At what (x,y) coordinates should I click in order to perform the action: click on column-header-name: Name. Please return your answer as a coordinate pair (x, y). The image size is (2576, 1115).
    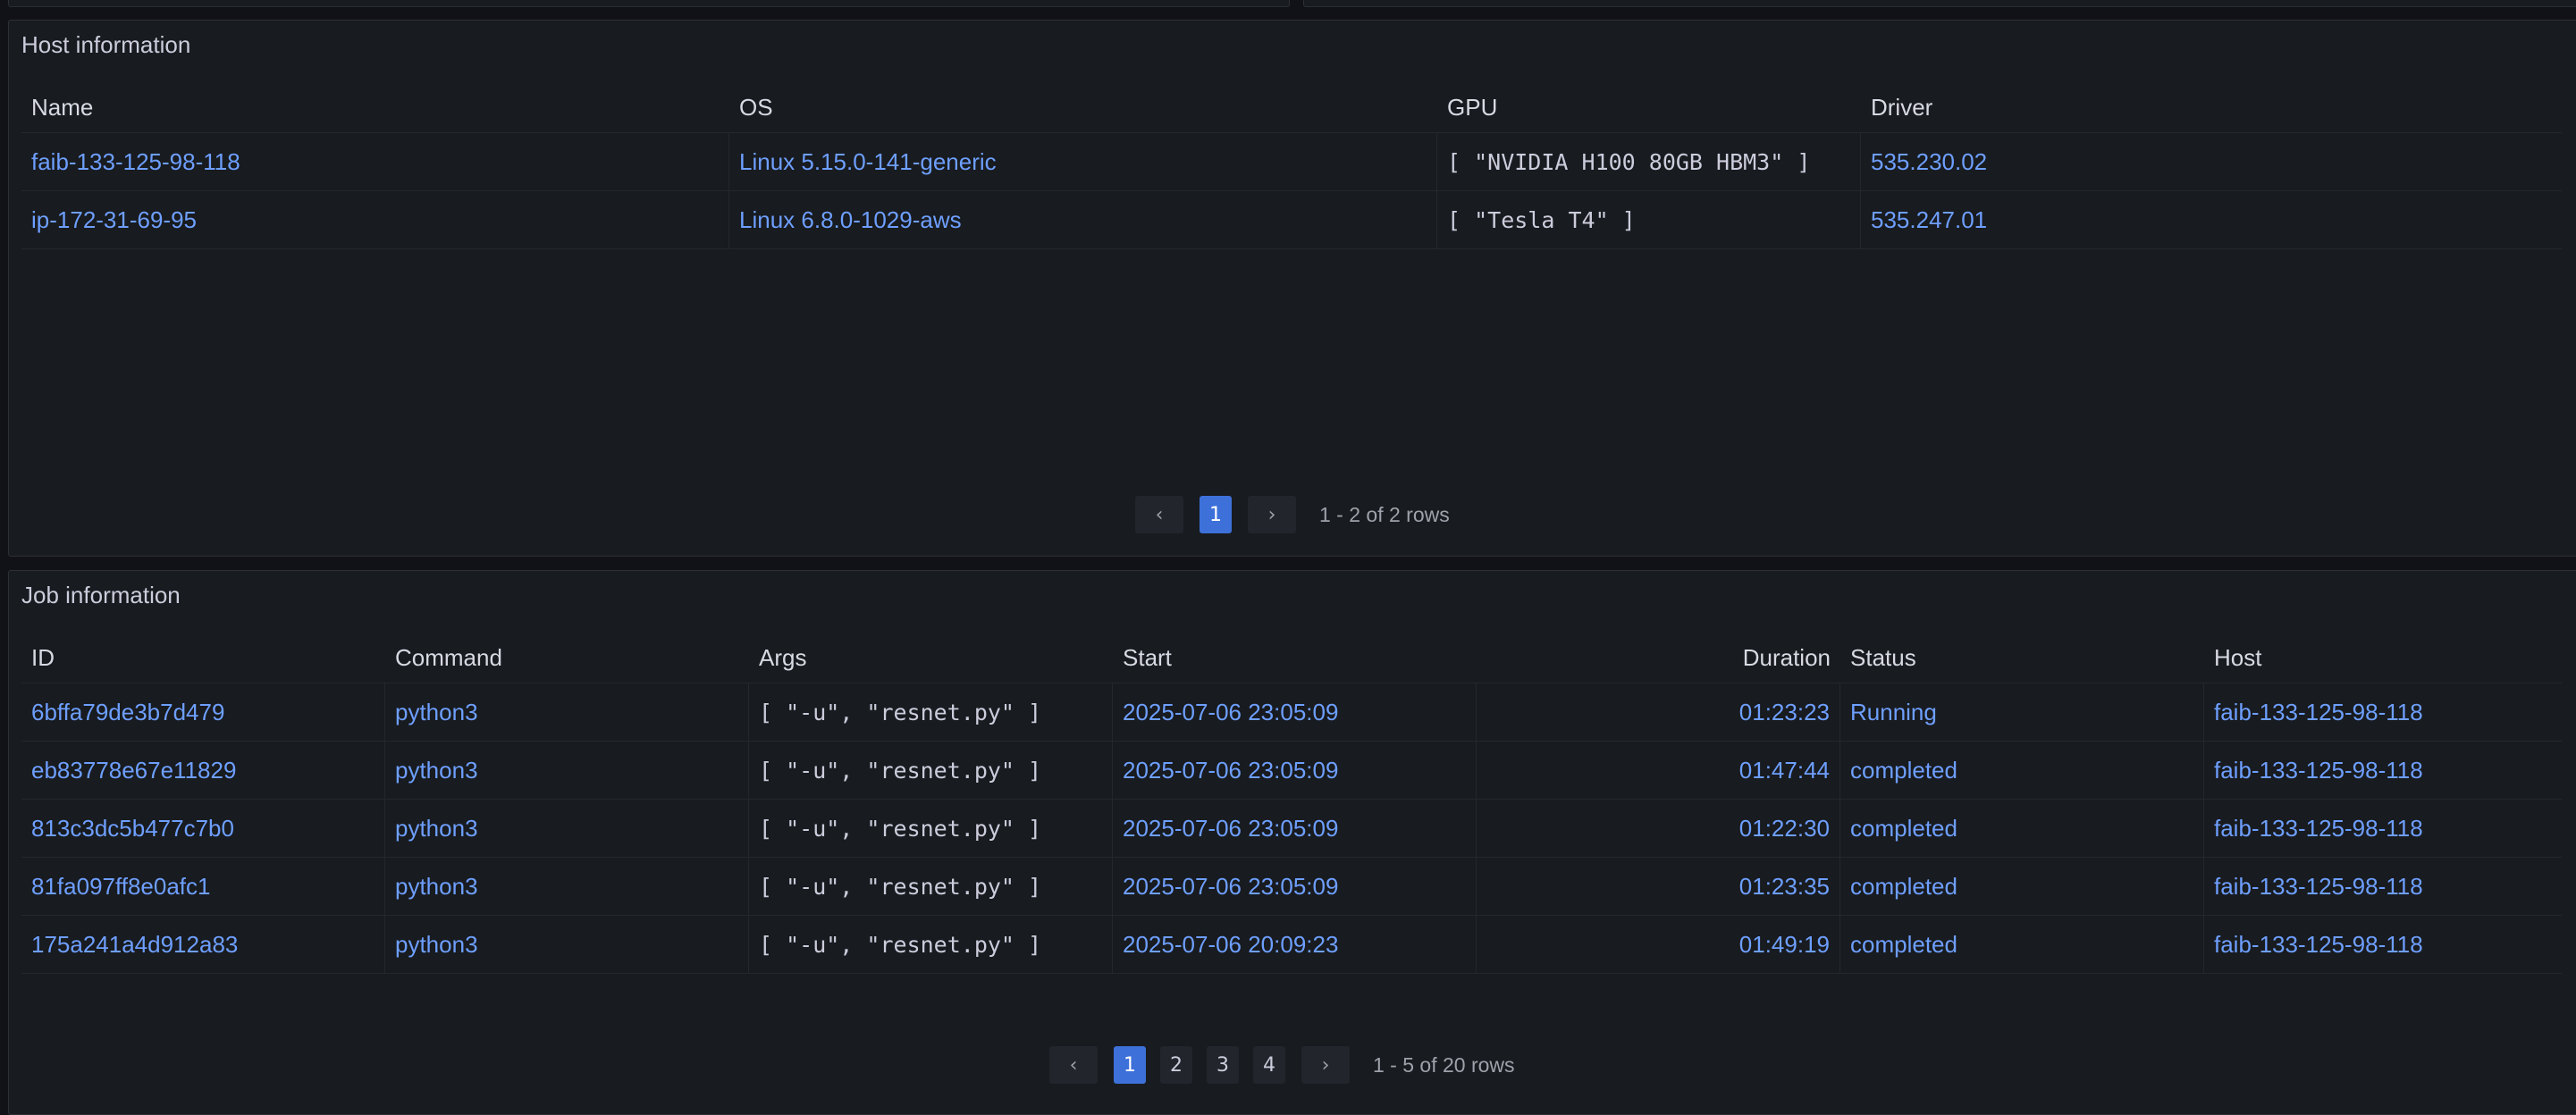
    Looking at the image, I should click on (375, 107).